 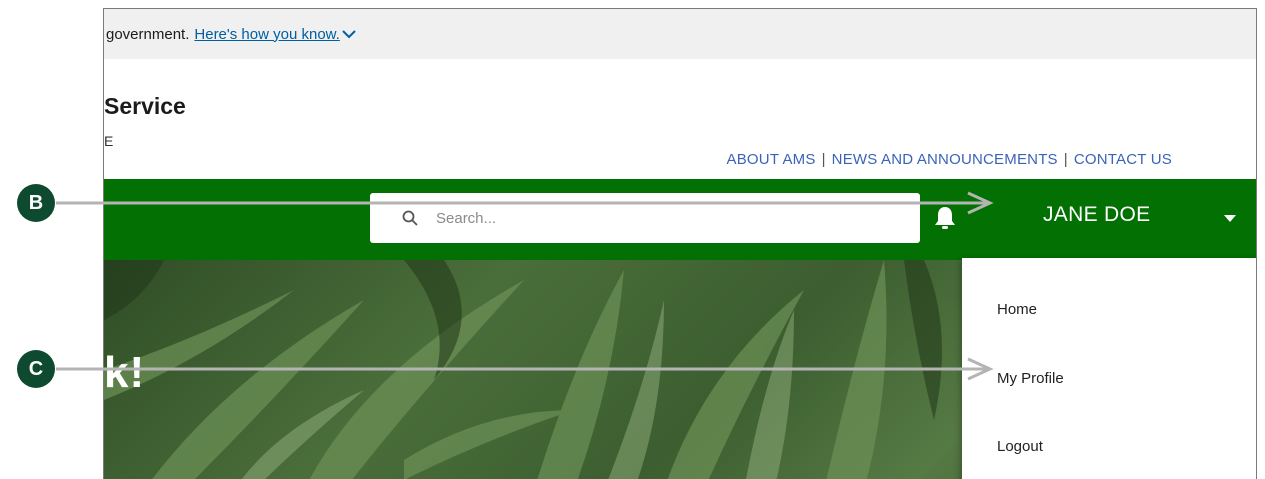 I want to click on contact-us-link: CONTACT US, so click(x=1123, y=159).